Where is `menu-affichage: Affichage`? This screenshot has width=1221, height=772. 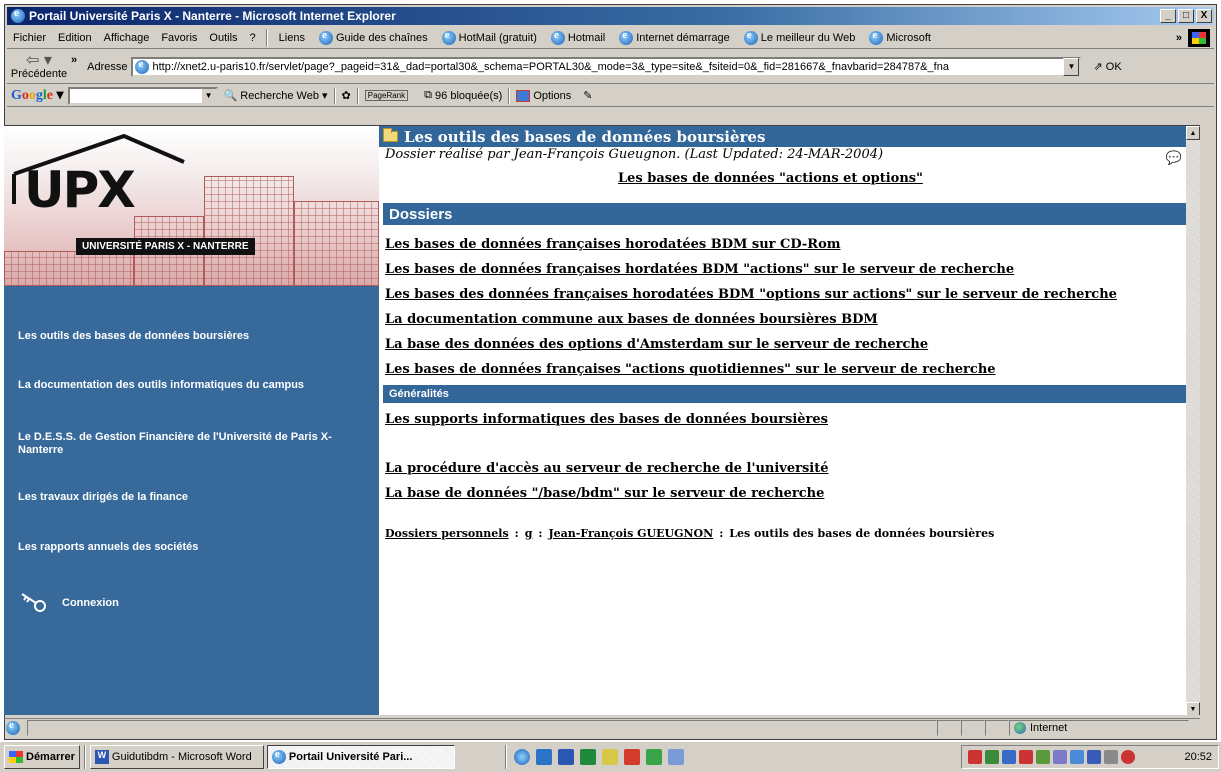 menu-affichage: Affichage is located at coordinates (127, 38).